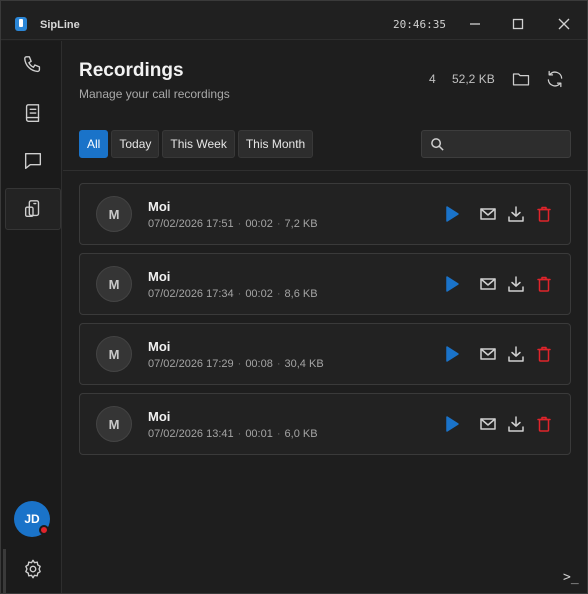 The height and width of the screenshot is (594, 588). I want to click on close-button, so click(564, 24).